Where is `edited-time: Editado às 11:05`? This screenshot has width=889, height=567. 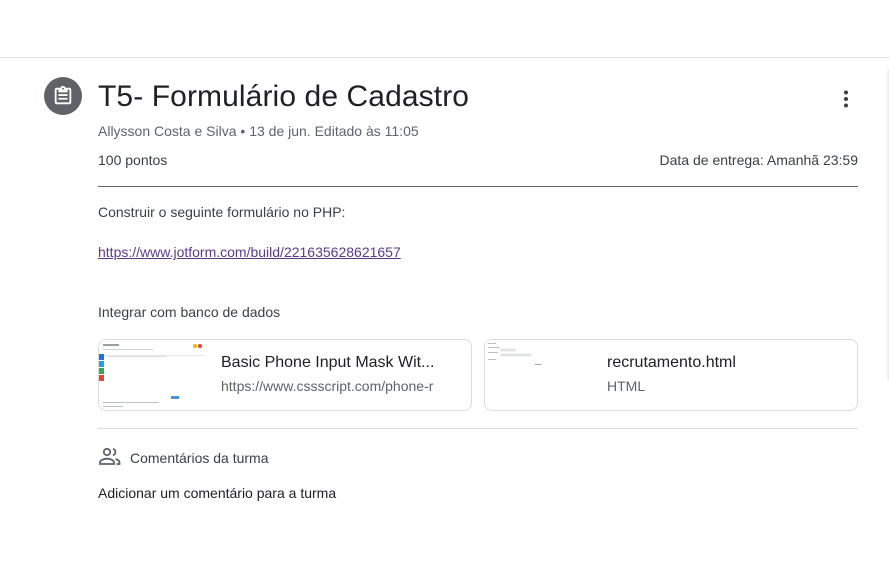
edited-time: Editado às 11:05 is located at coordinates (366, 131).